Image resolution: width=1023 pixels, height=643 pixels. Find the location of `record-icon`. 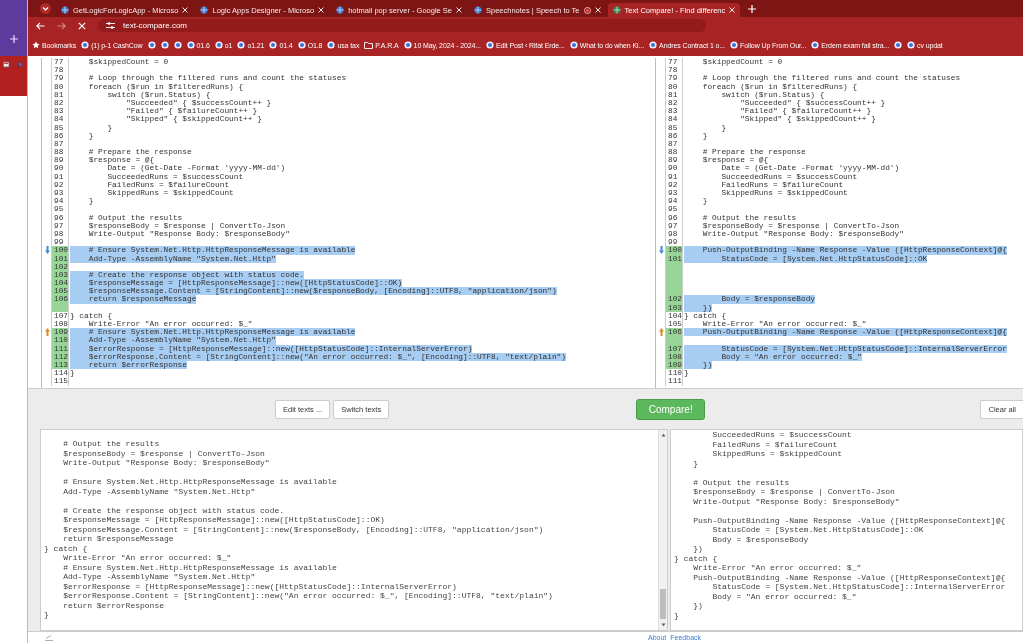

record-icon is located at coordinates (587, 10).